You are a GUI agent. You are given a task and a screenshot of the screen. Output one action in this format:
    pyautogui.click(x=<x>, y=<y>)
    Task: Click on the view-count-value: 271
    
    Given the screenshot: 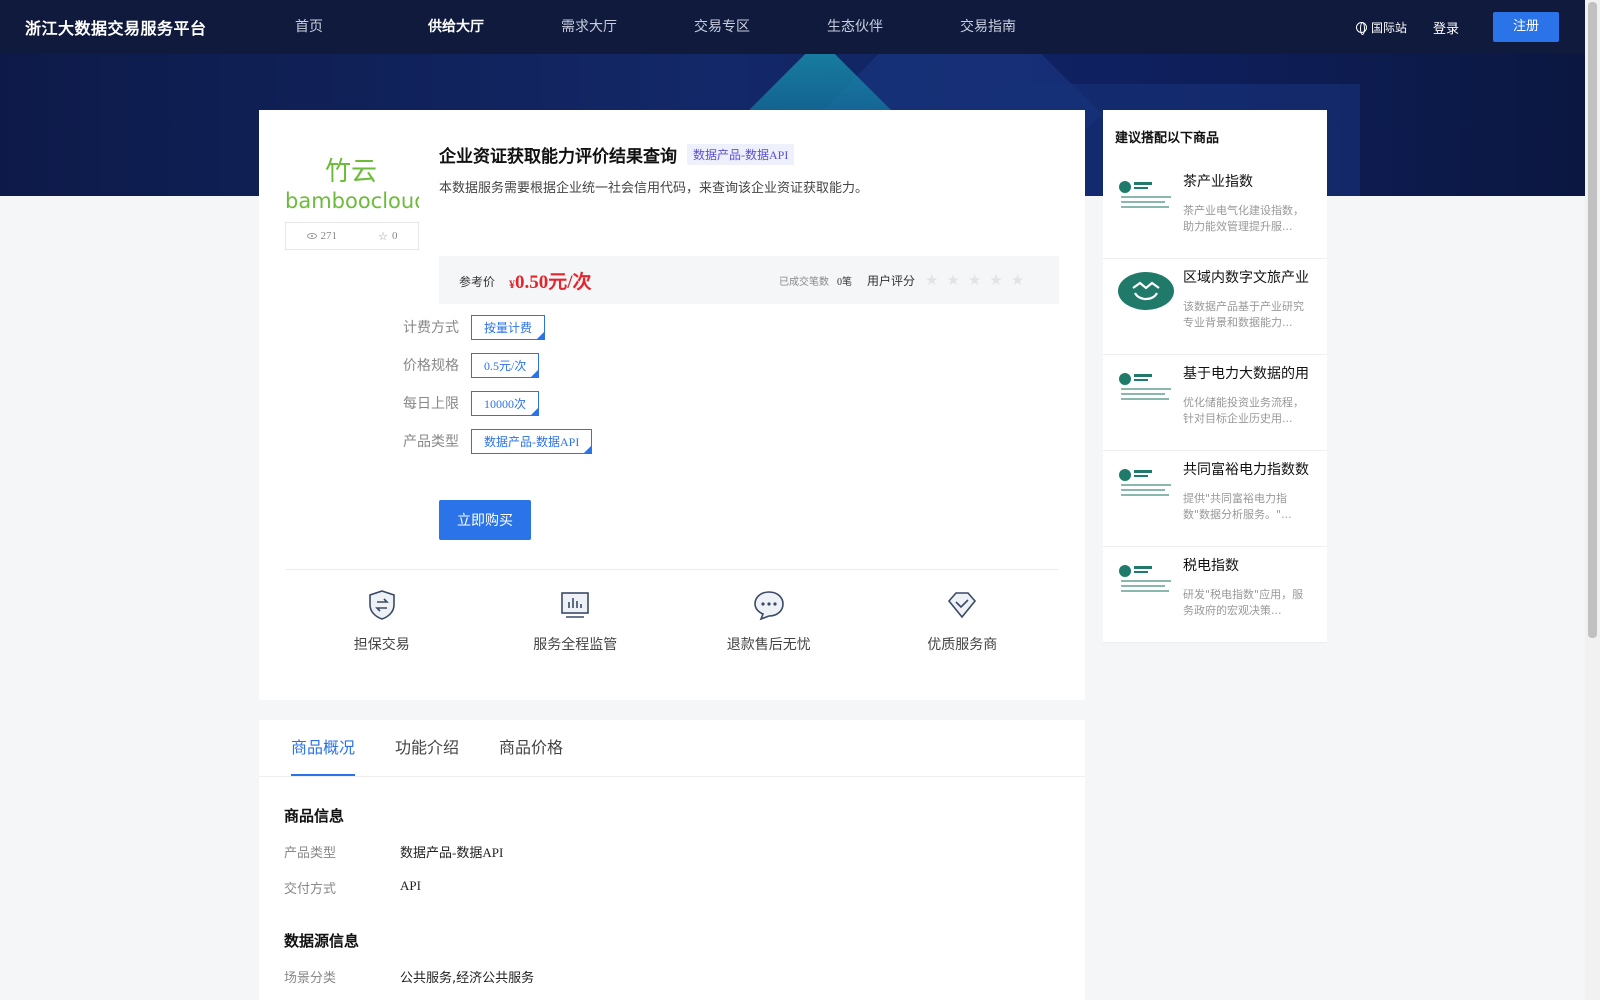 What is the action you would take?
    pyautogui.click(x=329, y=236)
    